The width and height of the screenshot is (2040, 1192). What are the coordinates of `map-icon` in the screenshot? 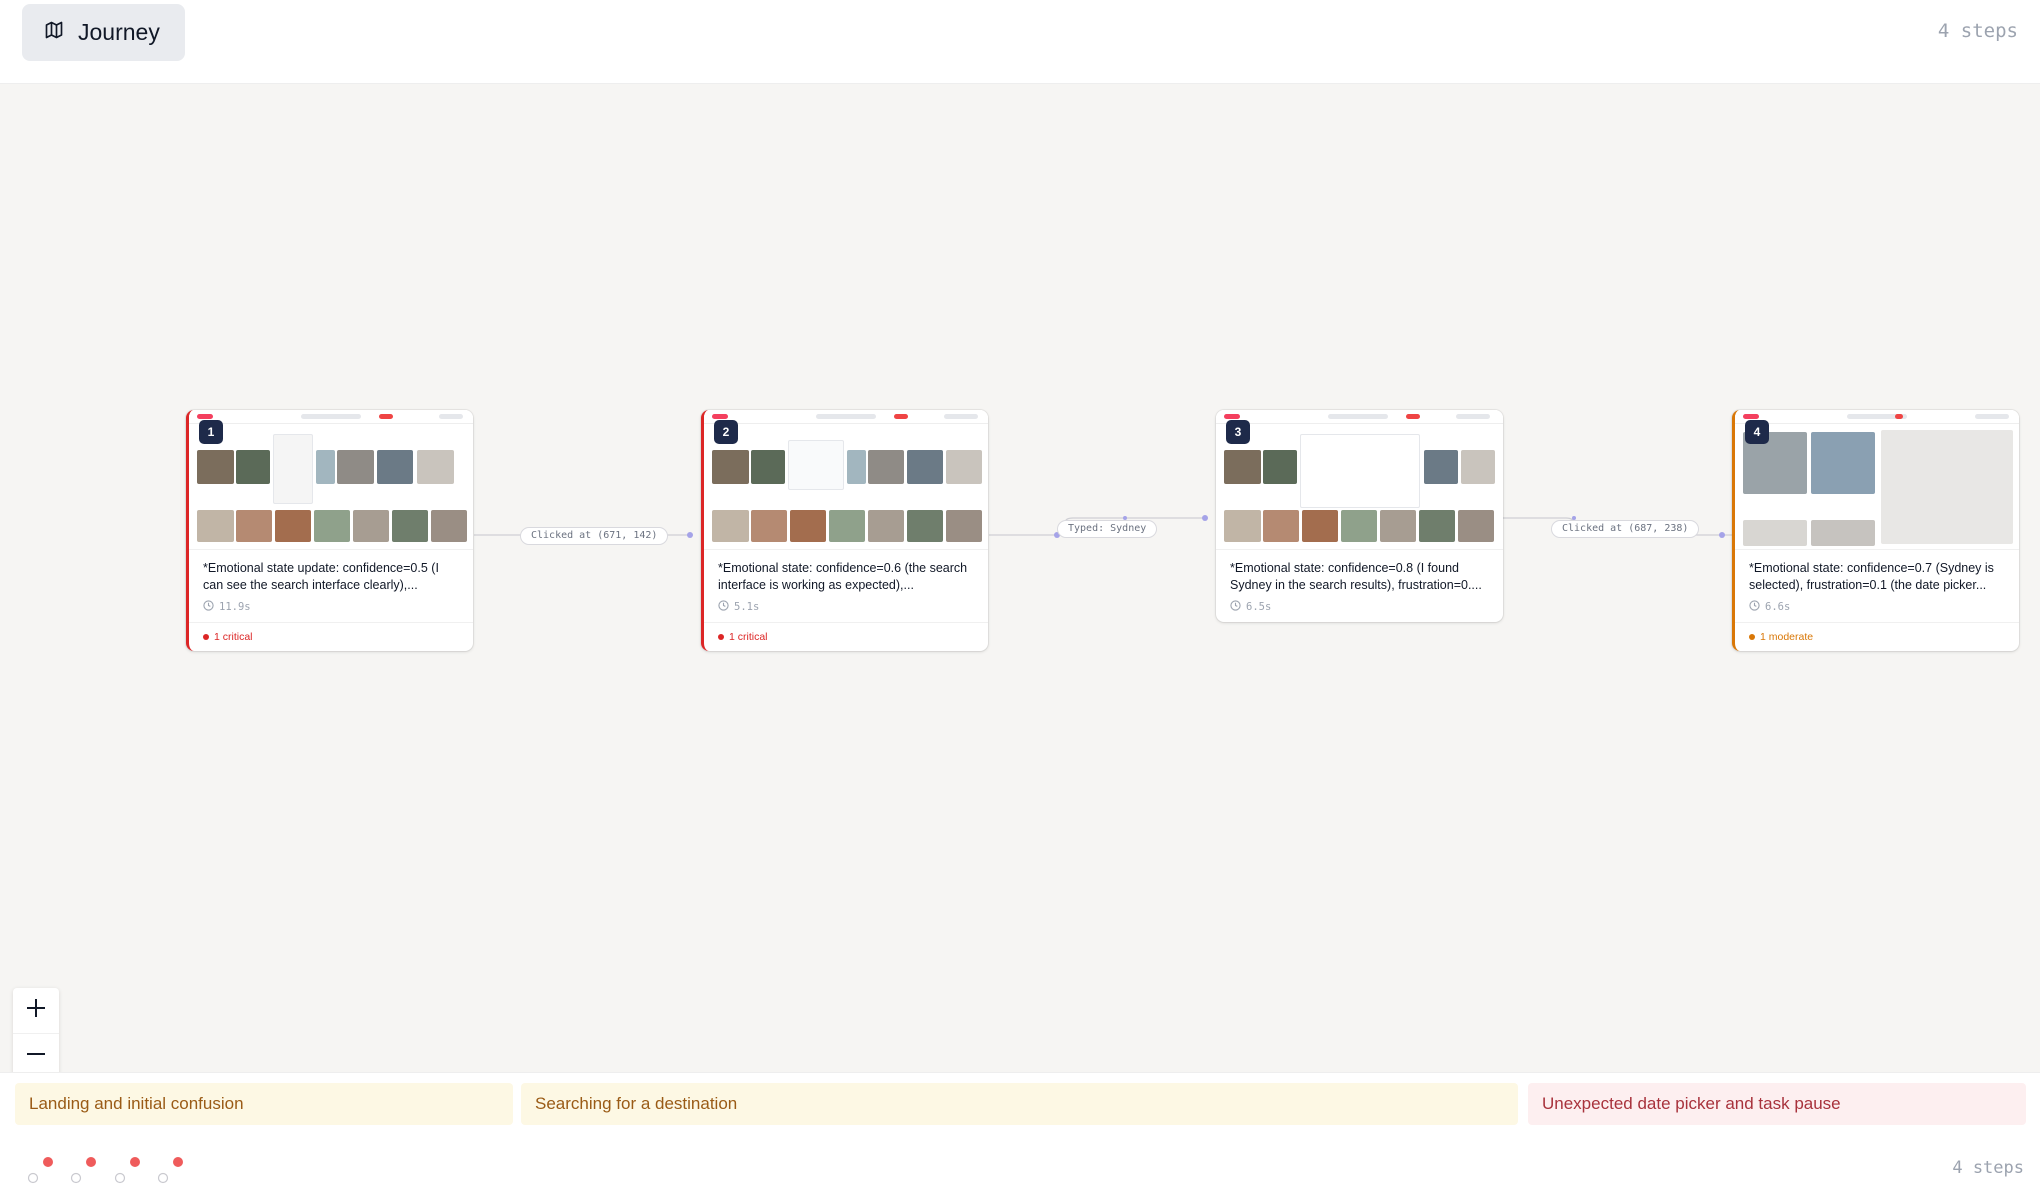 It's located at (54, 32).